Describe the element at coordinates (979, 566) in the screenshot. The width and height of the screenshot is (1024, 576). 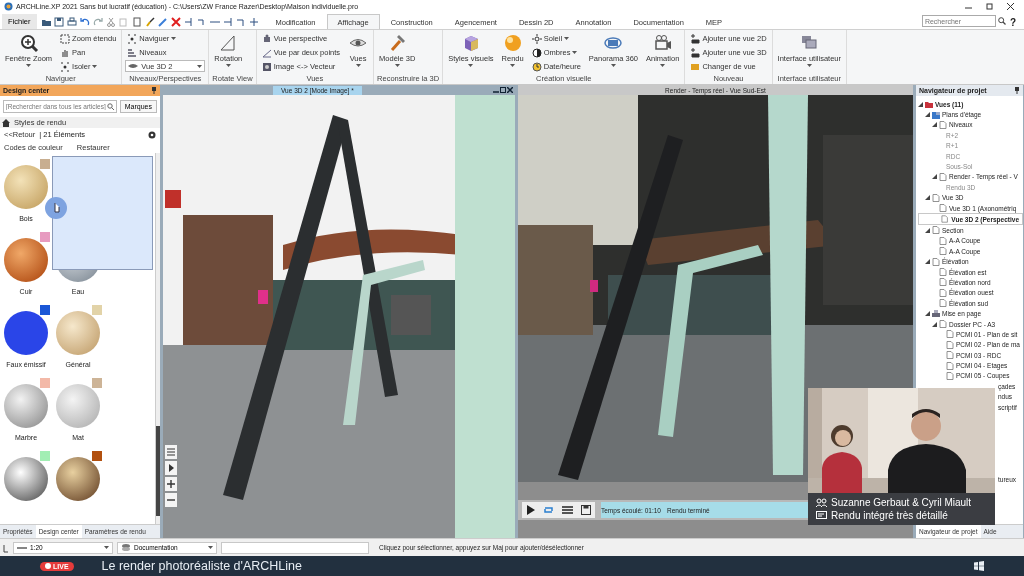
I see `windows-logo-icon` at that location.